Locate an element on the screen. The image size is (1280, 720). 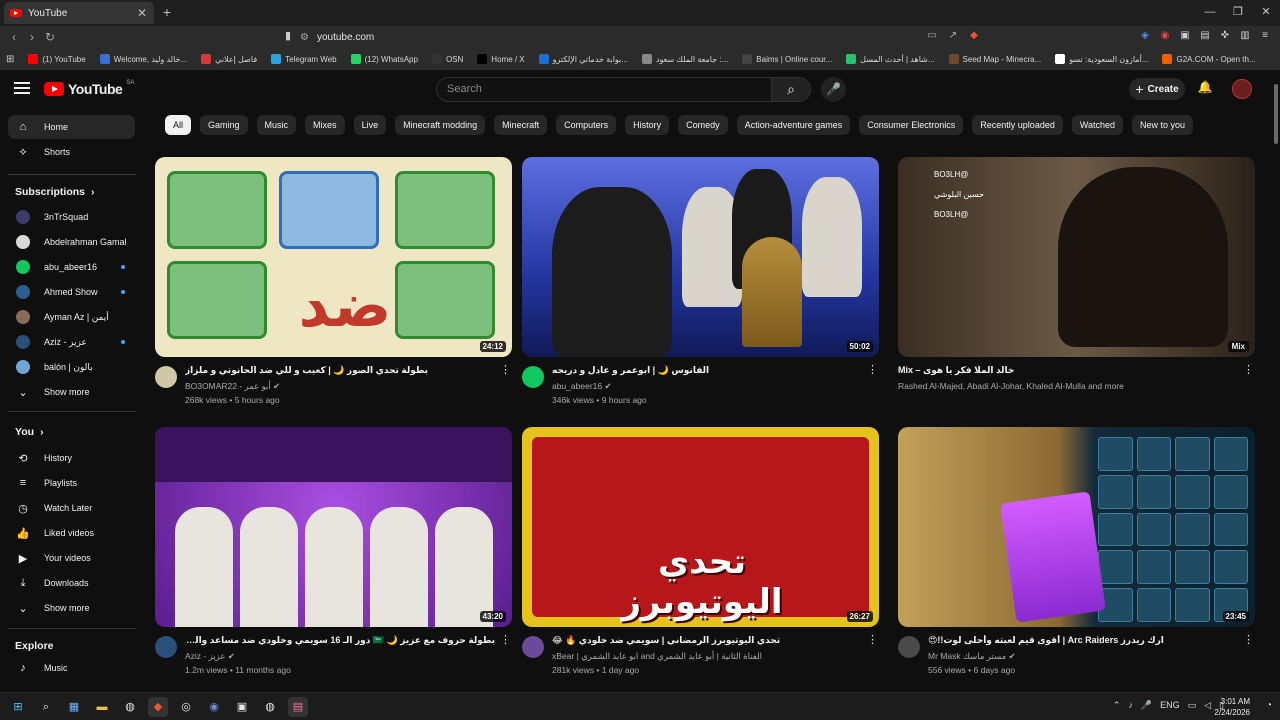
youtube-logo: YouTube SA is located at coordinates (89, 88).